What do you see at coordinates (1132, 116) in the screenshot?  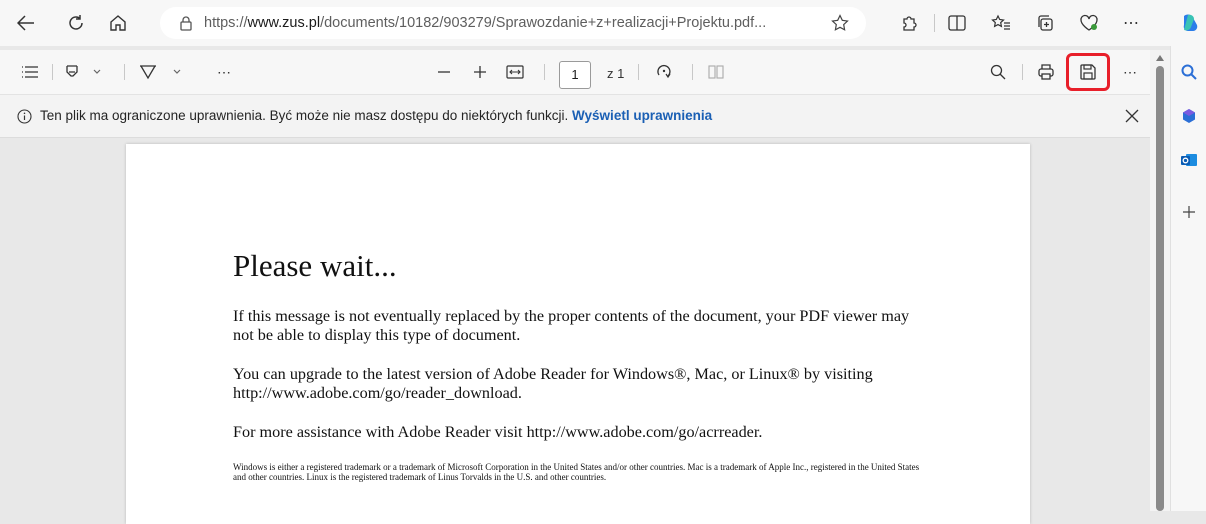 I see `close-icon` at bounding box center [1132, 116].